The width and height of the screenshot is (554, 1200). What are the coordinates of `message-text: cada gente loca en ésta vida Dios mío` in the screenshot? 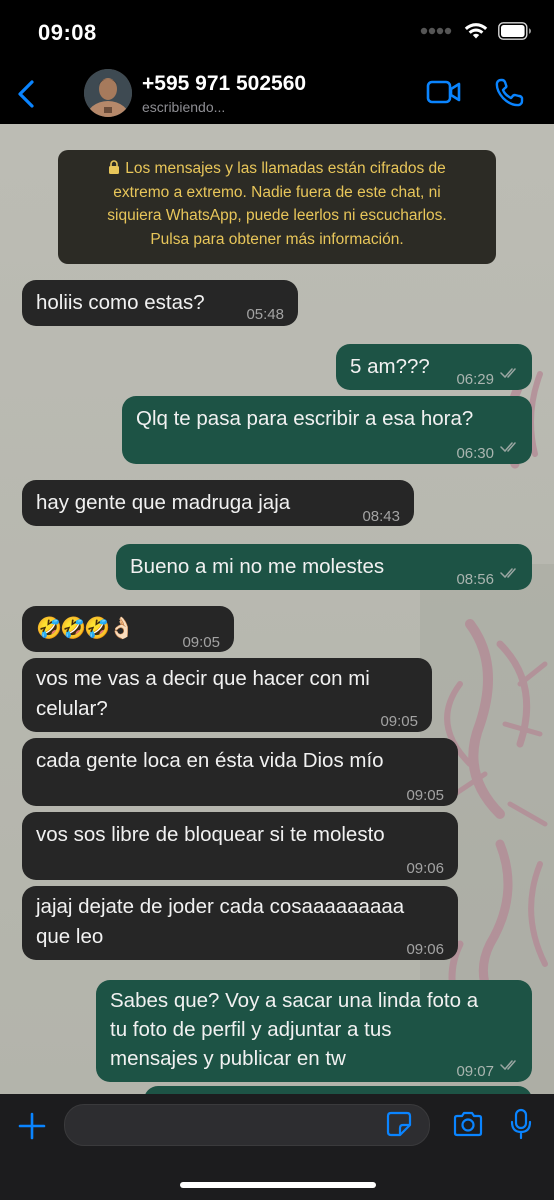 It's located at (210, 760).